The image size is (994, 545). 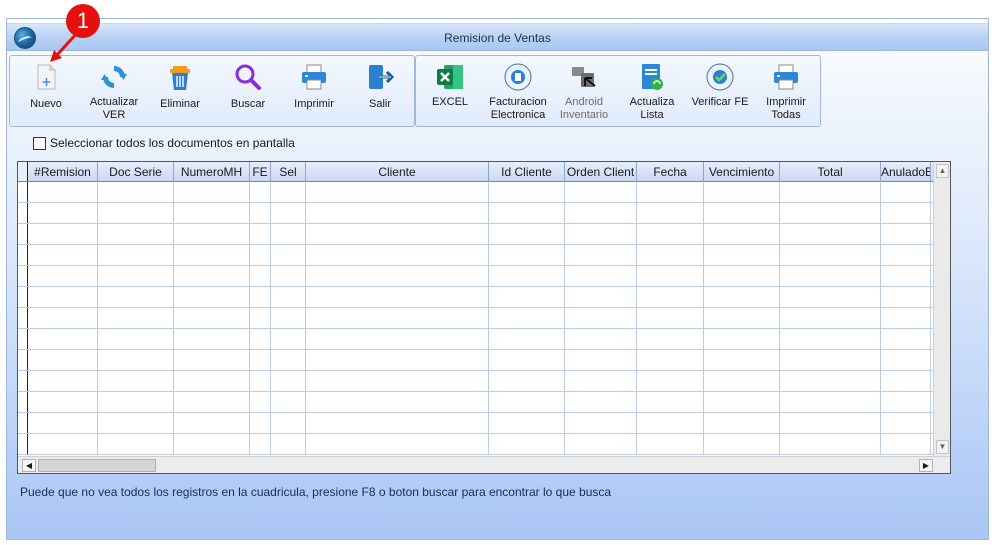 I want to click on col-header-anulado: AnuladoE, so click(x=906, y=172).